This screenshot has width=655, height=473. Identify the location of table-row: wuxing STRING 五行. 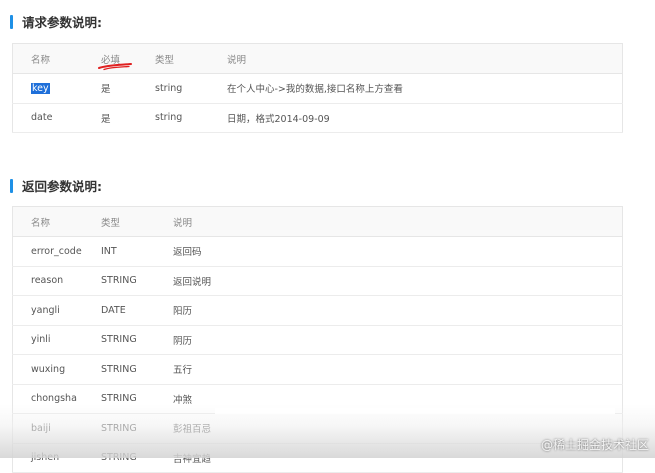
(317, 369).